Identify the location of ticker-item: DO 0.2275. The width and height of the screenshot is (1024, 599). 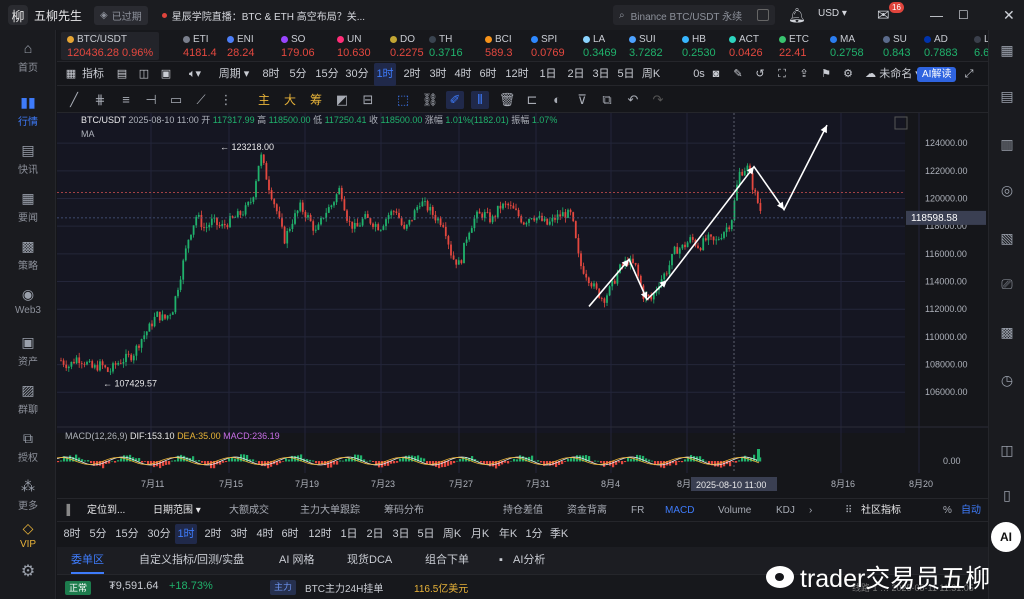
(407, 46).